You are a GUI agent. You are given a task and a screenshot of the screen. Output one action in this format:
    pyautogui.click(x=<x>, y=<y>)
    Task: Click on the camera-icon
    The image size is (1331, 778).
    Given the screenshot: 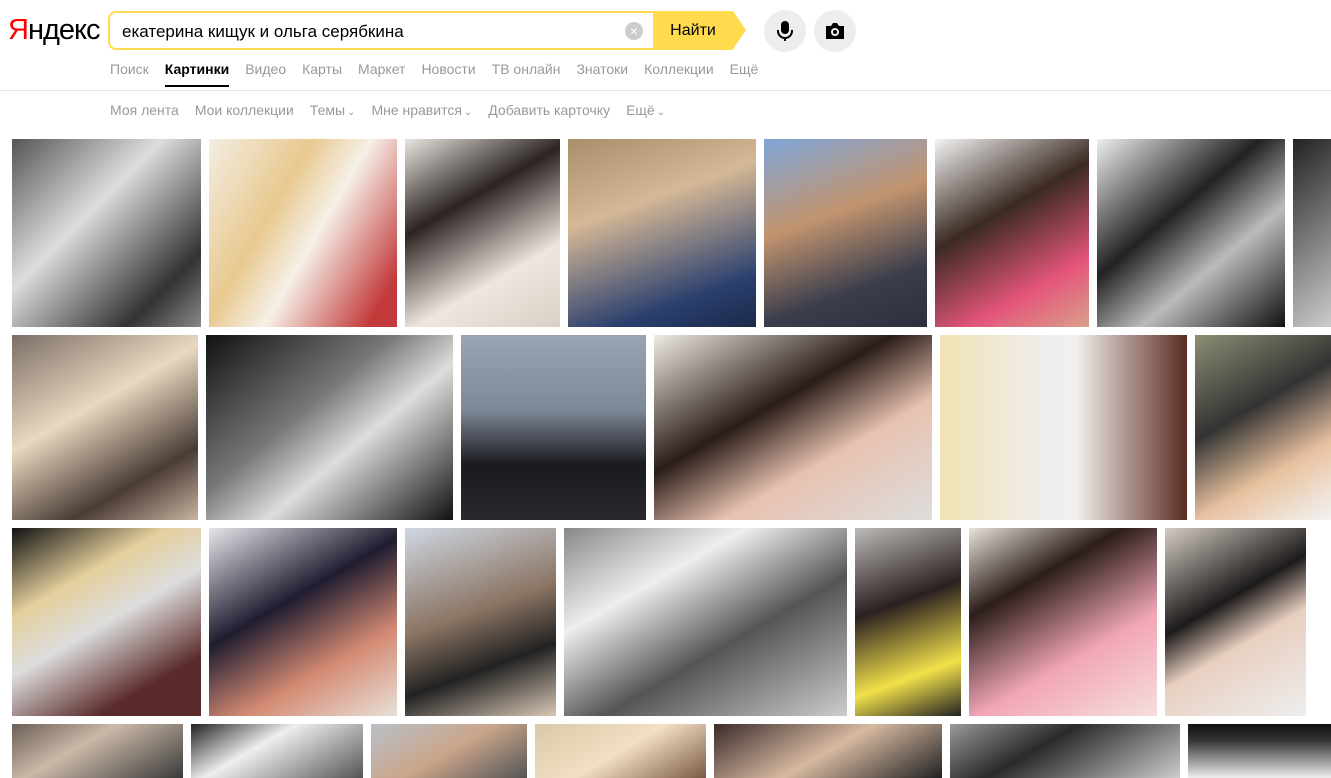 What is the action you would take?
    pyautogui.click(x=835, y=31)
    